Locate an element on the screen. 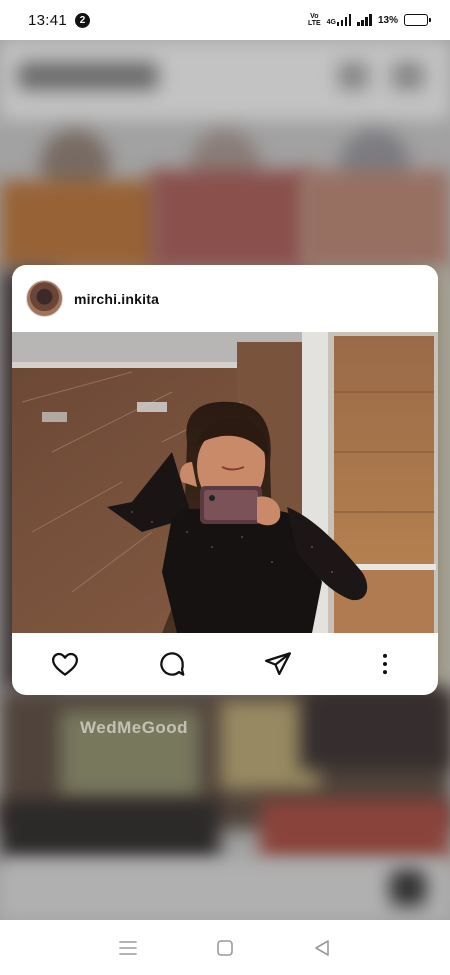 This screenshot has width=450, height=975. network-type-label: 4G is located at coordinates (331, 22).